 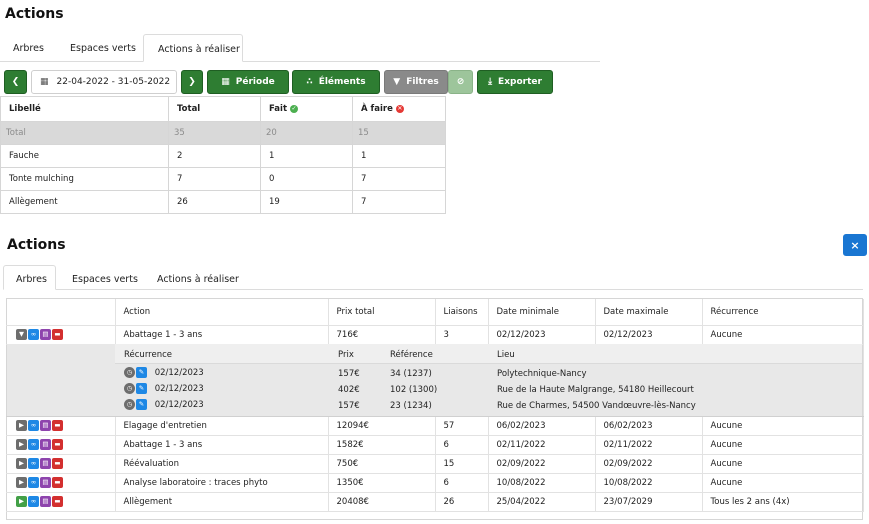 What do you see at coordinates (222, 483) in the screenshot?
I see `row-action: Analyse laboratoire : traces phyto` at bounding box center [222, 483].